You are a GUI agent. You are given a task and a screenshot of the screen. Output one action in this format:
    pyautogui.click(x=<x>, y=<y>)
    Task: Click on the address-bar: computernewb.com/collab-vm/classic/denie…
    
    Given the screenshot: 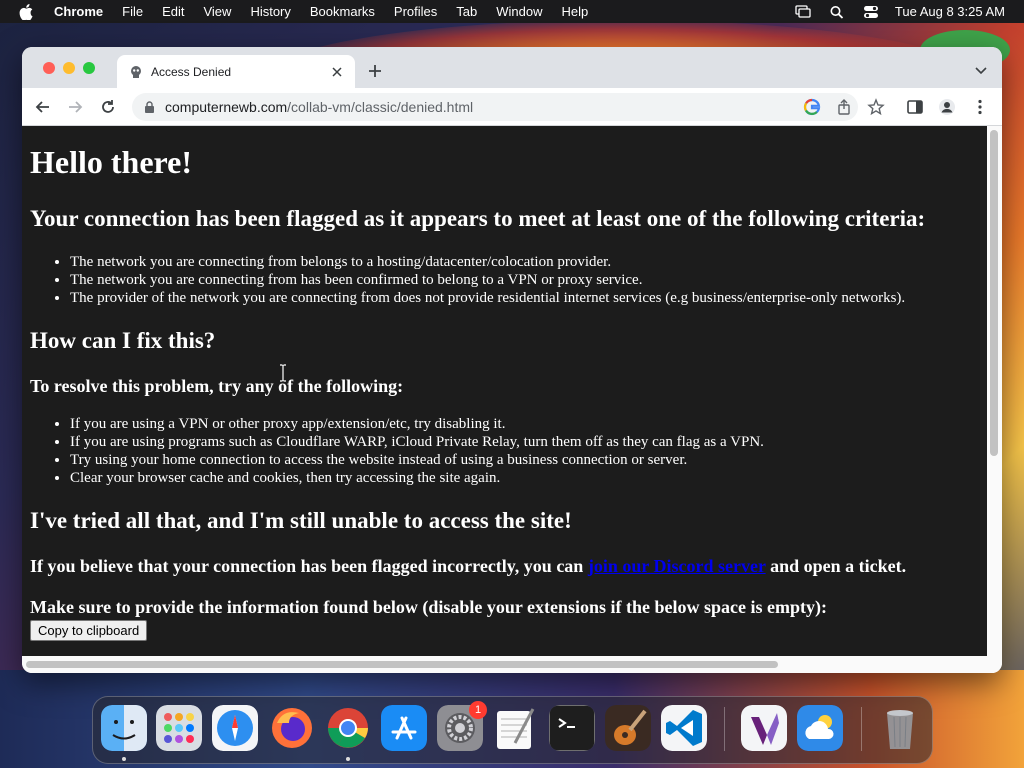 What is the action you would take?
    pyautogui.click(x=495, y=107)
    